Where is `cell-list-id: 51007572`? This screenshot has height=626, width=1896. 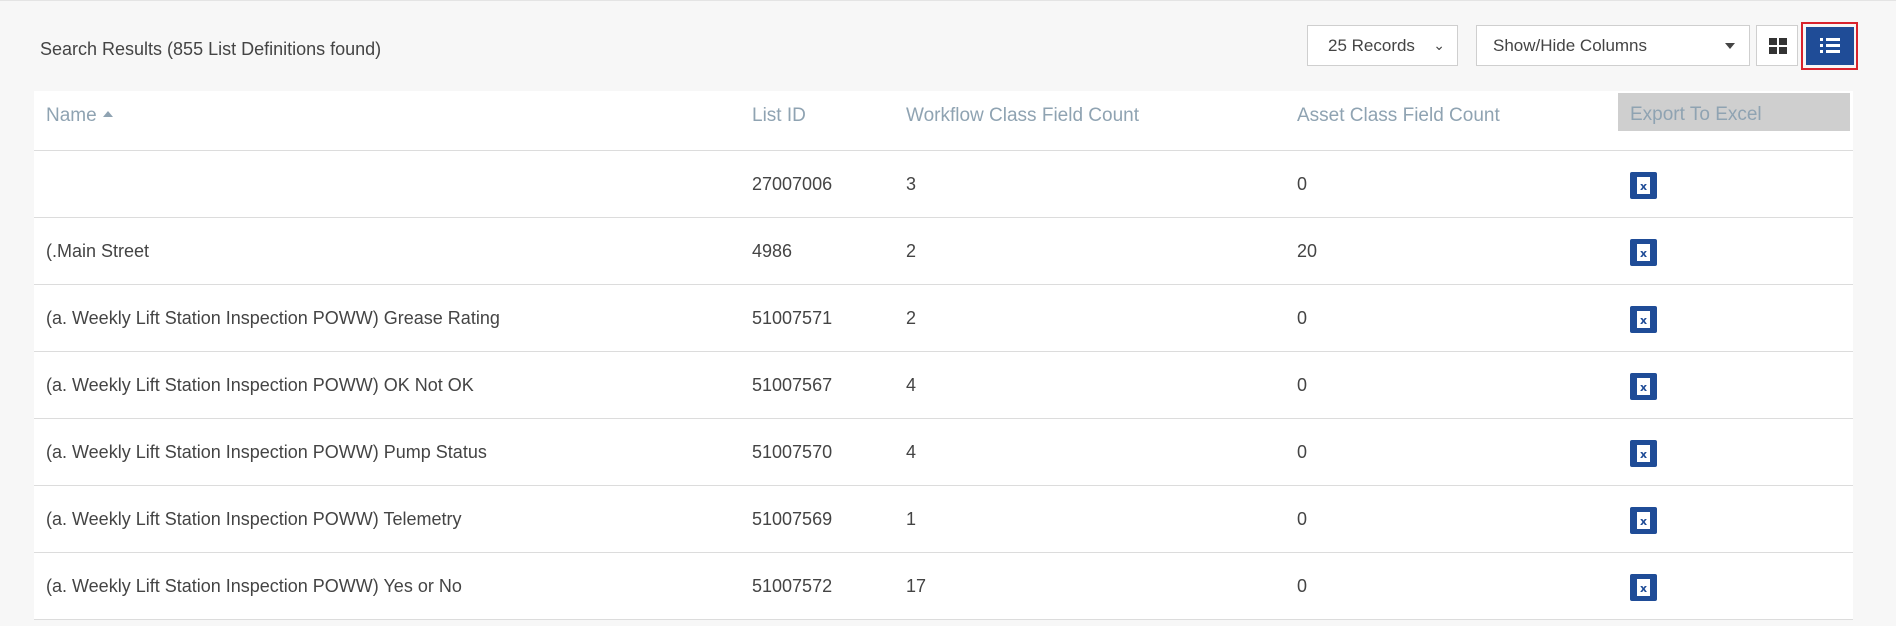 cell-list-id: 51007572 is located at coordinates (792, 586).